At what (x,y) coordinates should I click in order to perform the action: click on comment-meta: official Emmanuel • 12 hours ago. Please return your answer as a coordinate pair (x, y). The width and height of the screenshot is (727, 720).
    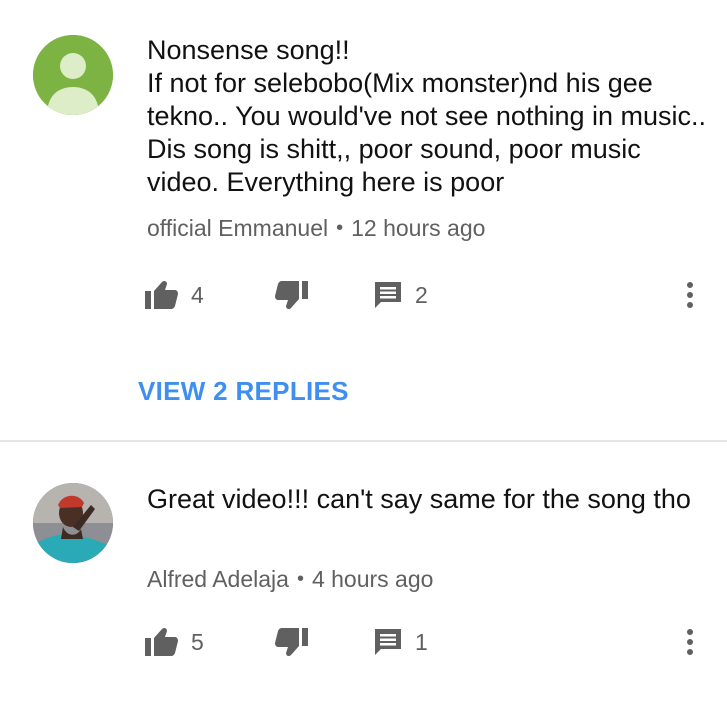
    Looking at the image, I should click on (316, 228).